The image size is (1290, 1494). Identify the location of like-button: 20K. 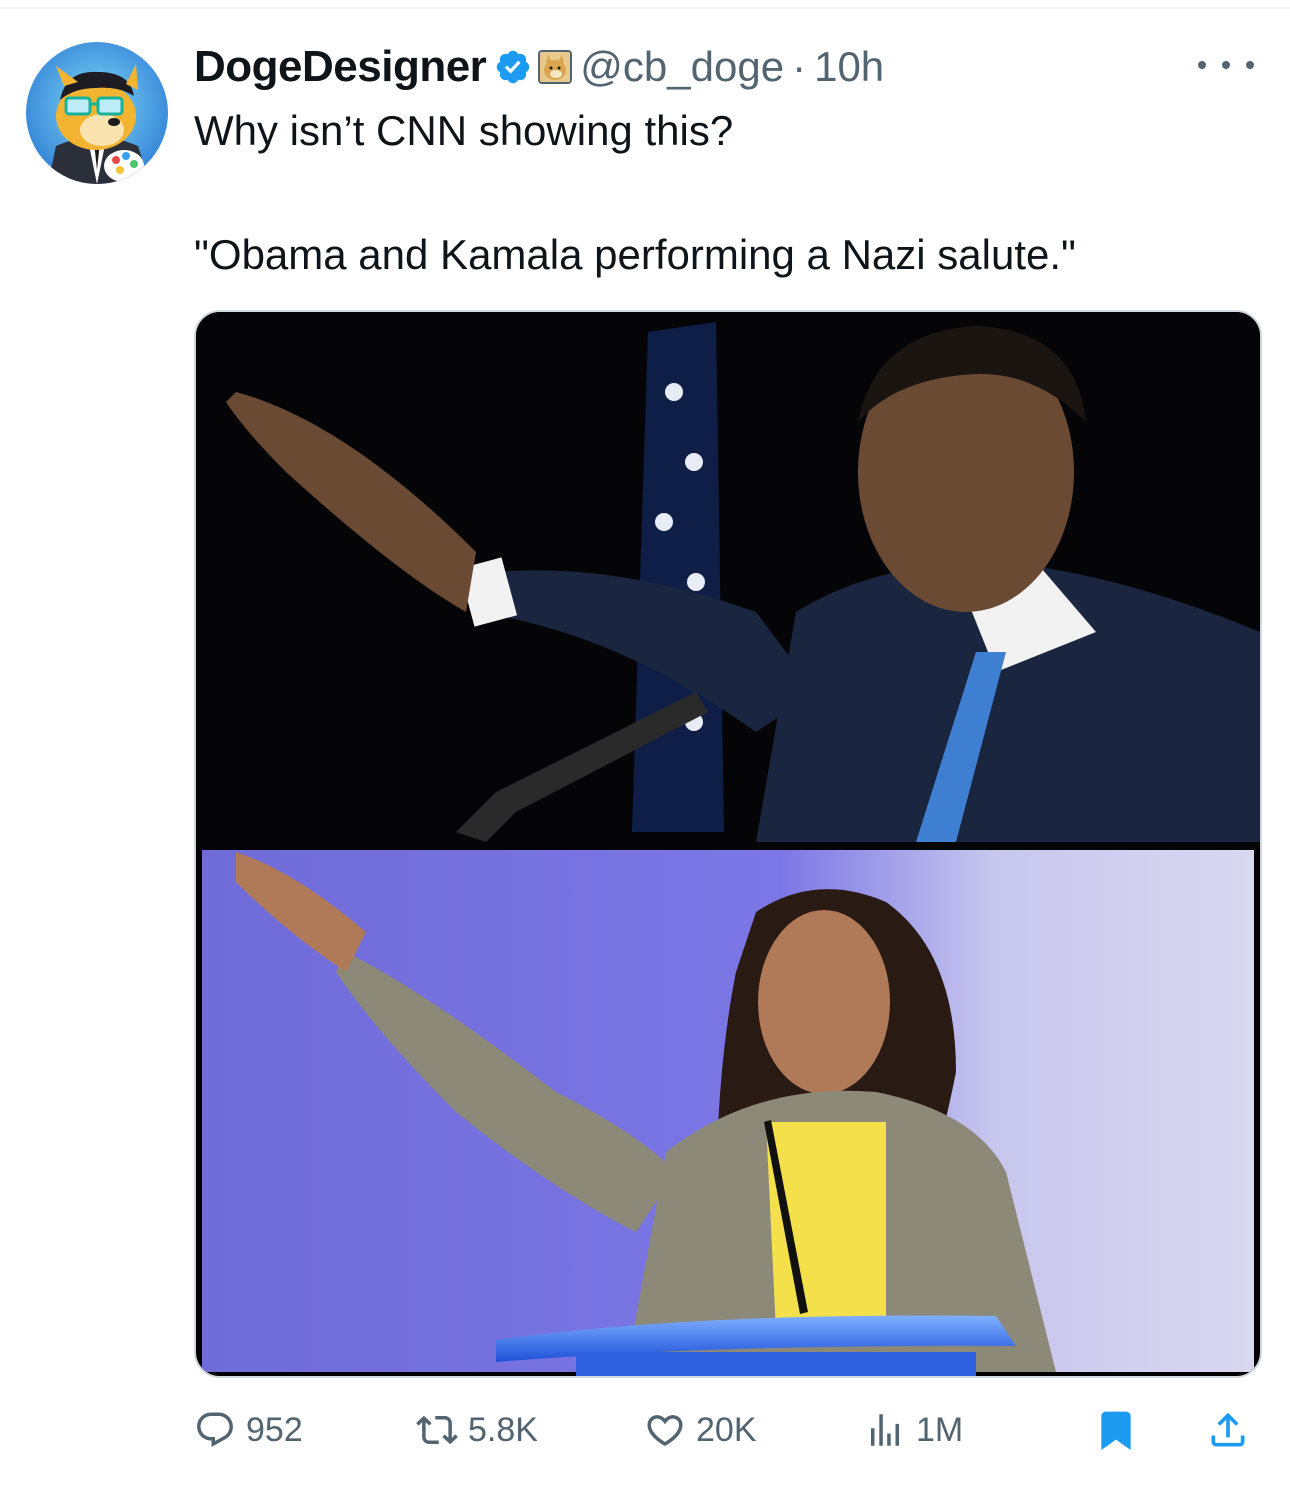
(700, 1430).